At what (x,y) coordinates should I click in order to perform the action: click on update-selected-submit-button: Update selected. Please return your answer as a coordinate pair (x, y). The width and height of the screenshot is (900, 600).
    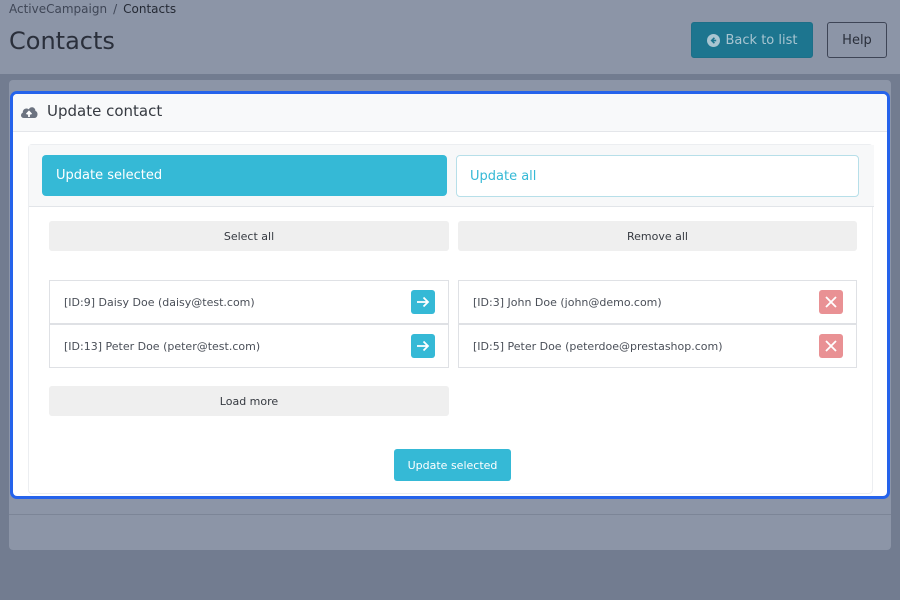
    Looking at the image, I should click on (452, 465).